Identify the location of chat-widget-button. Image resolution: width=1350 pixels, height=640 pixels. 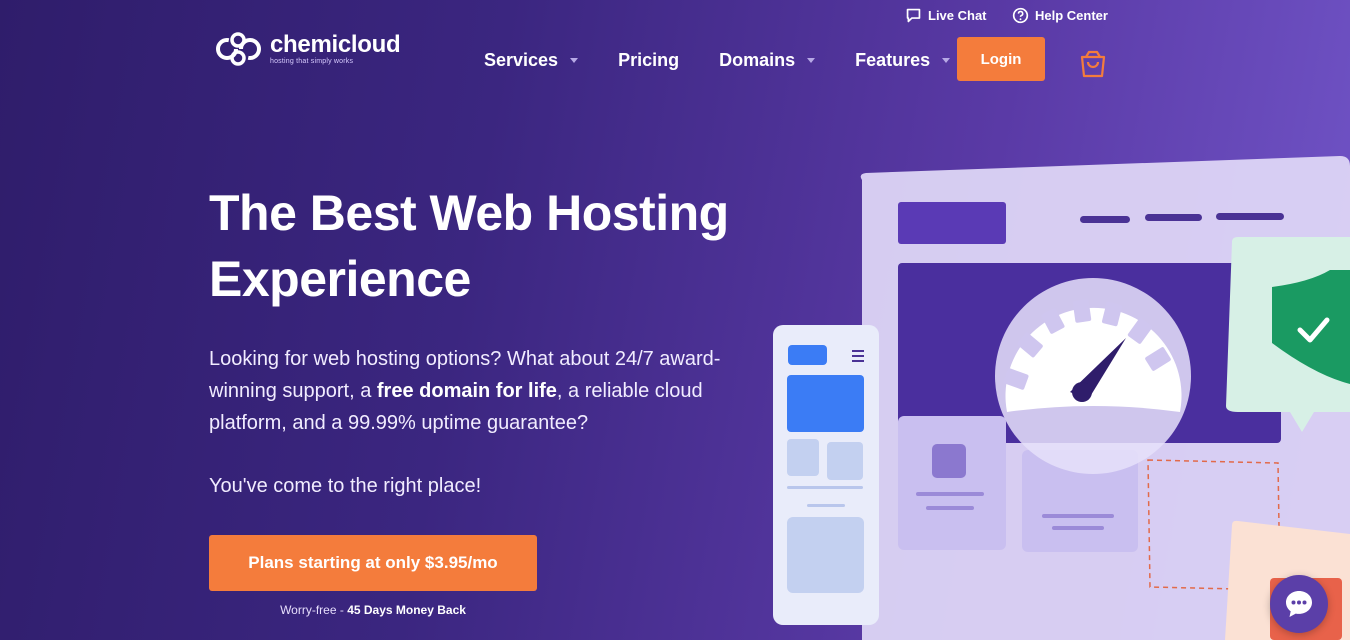
(1299, 604).